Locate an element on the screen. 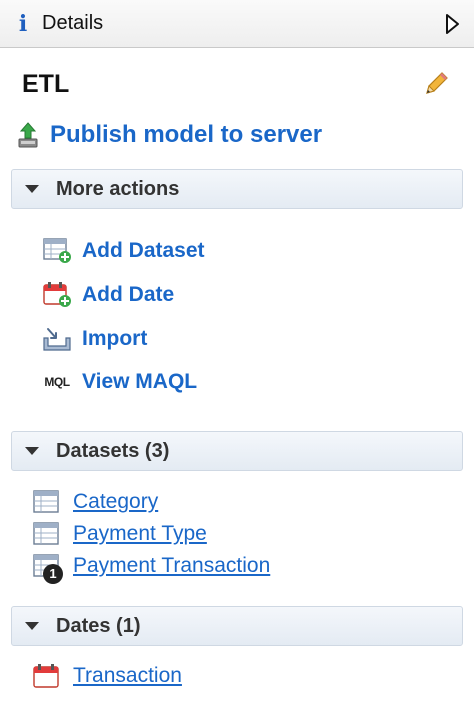  date-link: Transaction is located at coordinates (127, 676).